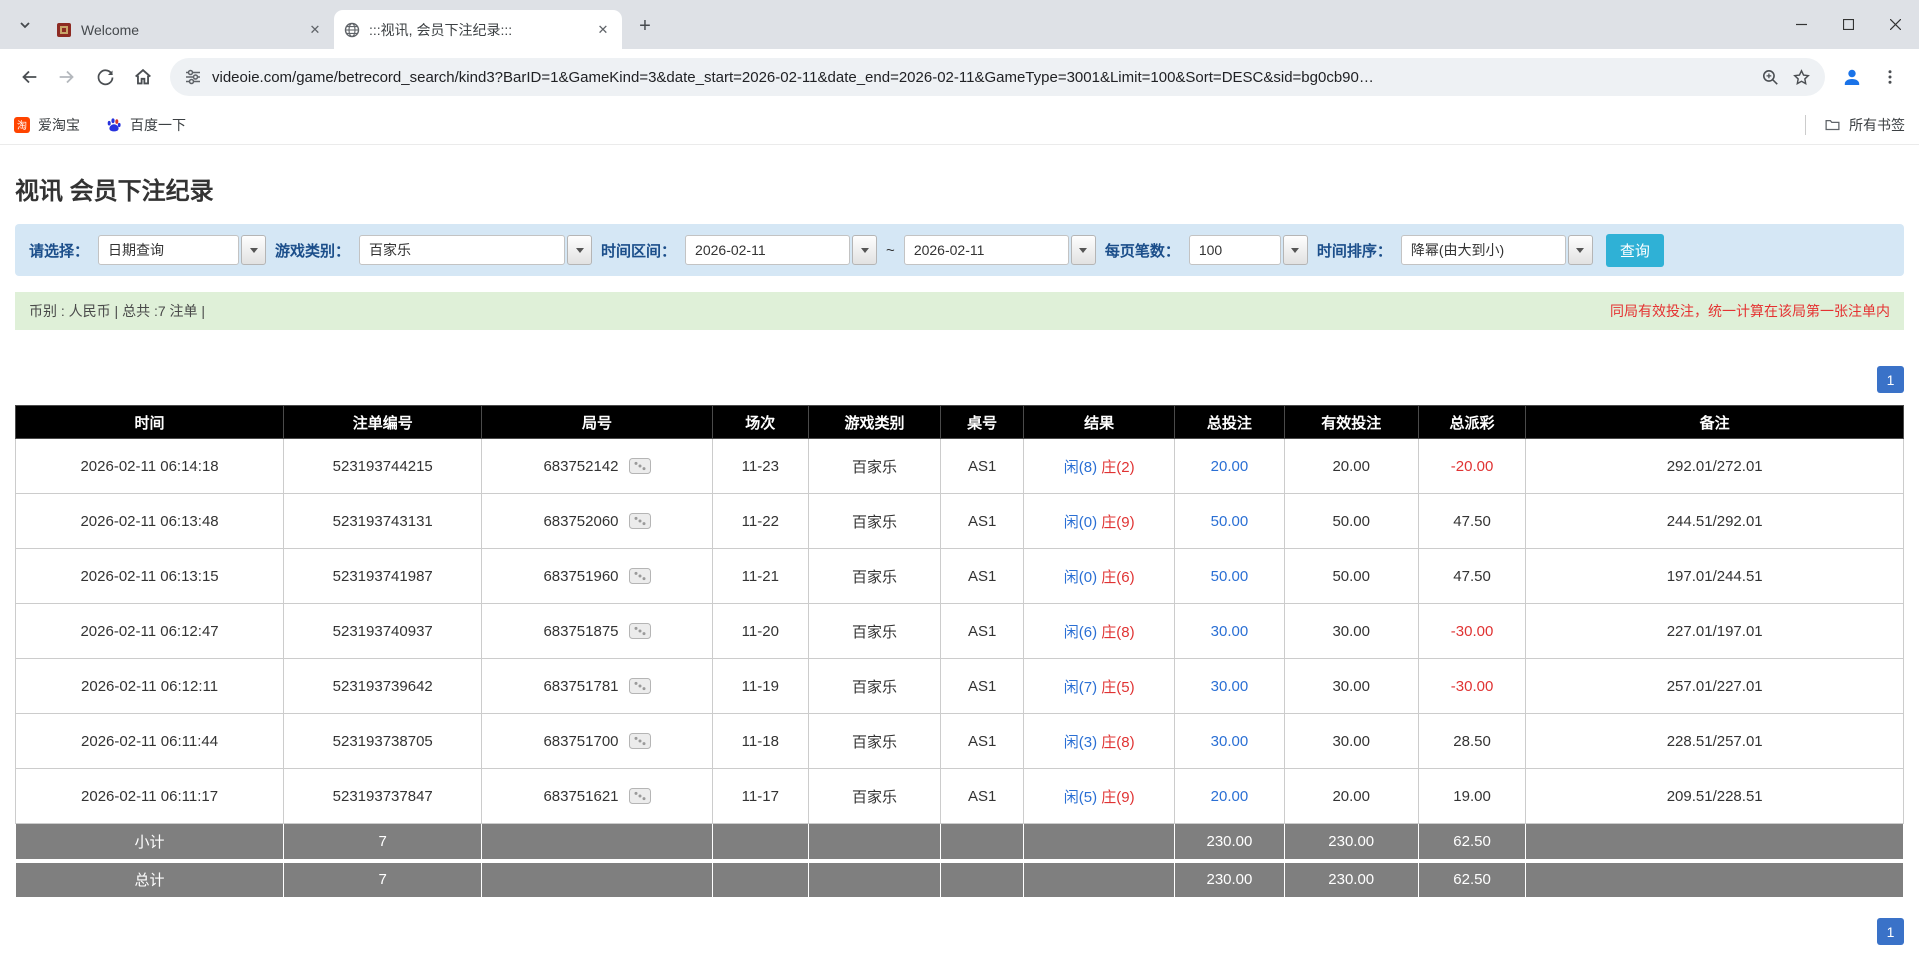  I want to click on bookmark-label: 爱淘宝, so click(59, 124).